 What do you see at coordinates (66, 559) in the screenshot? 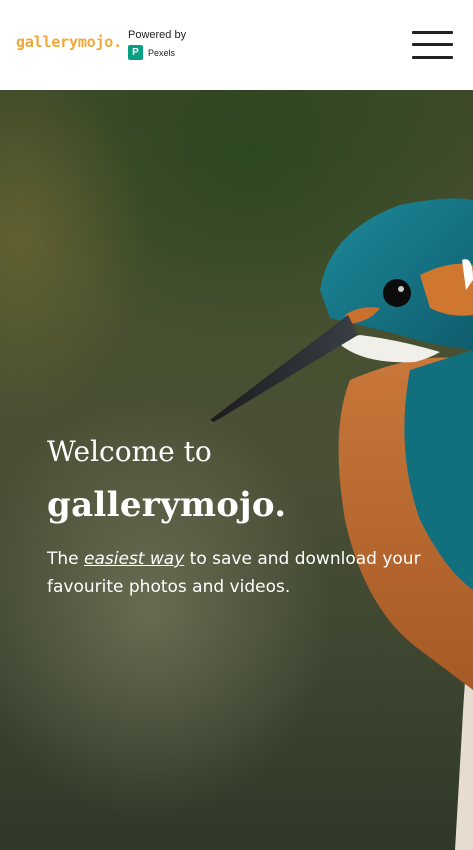
I see `tagline-before: The` at bounding box center [66, 559].